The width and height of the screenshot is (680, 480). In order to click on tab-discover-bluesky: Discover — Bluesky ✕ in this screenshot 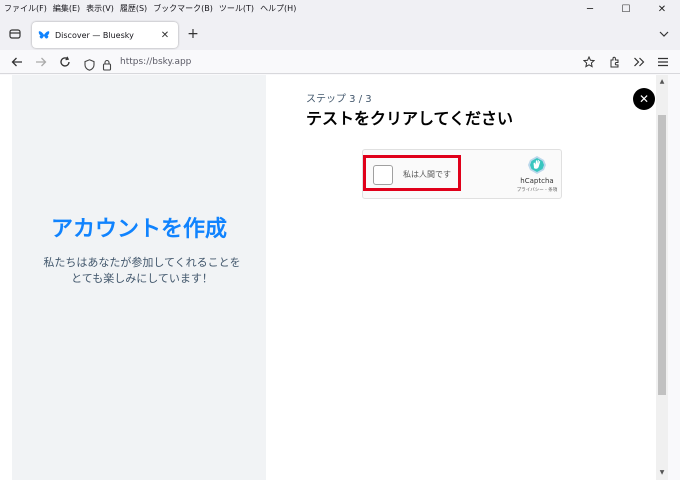, I will do `click(105, 35)`.